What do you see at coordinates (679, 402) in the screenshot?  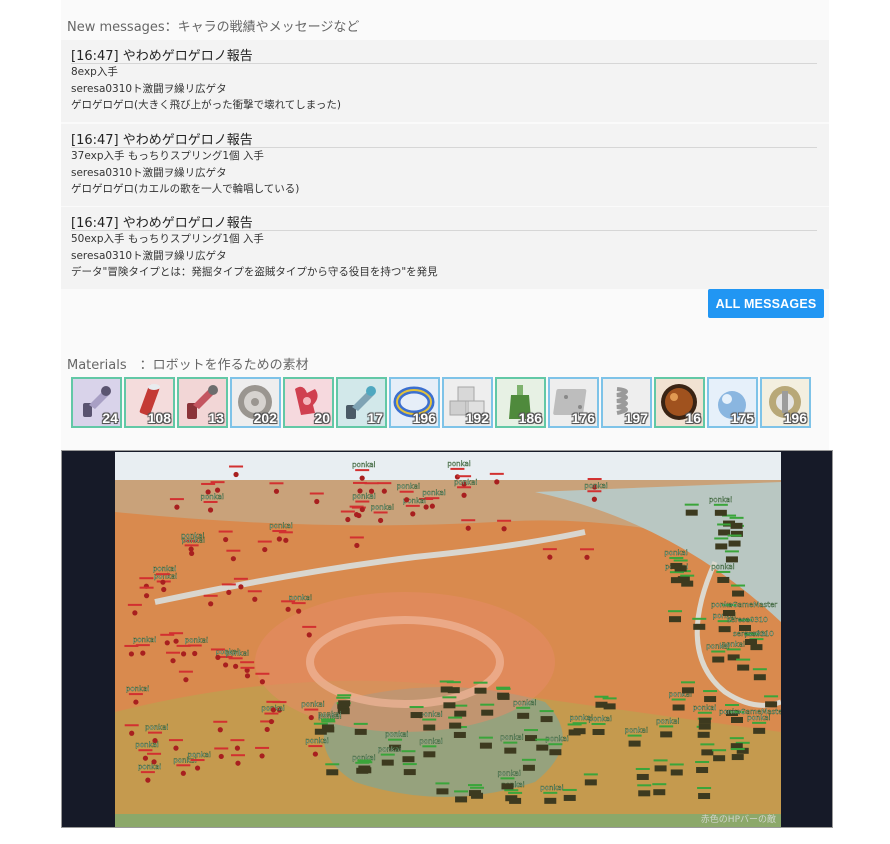 I see `material-item: 16` at bounding box center [679, 402].